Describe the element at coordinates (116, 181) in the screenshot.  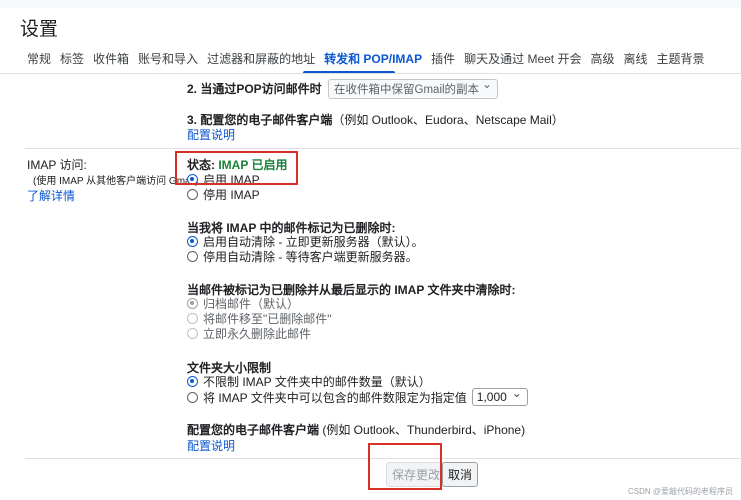
I see `imap-subheading: (使用 IMAP 从其他客户端访问 Gmail)` at that location.